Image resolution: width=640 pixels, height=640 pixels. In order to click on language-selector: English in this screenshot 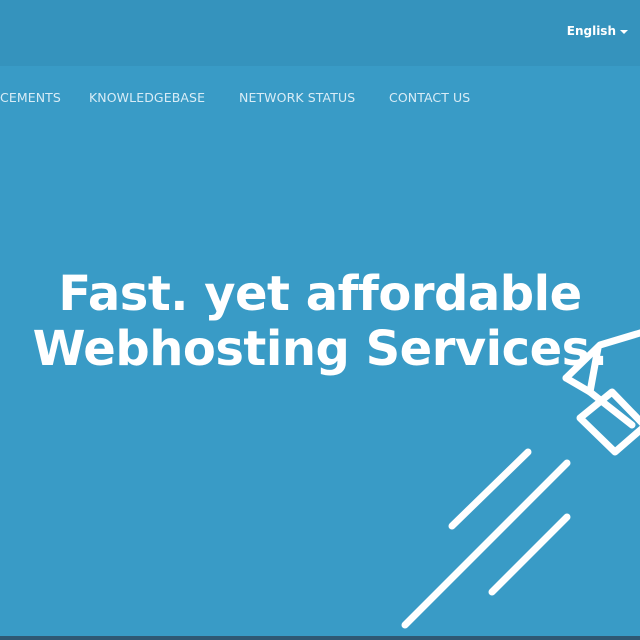, I will do `click(597, 31)`.